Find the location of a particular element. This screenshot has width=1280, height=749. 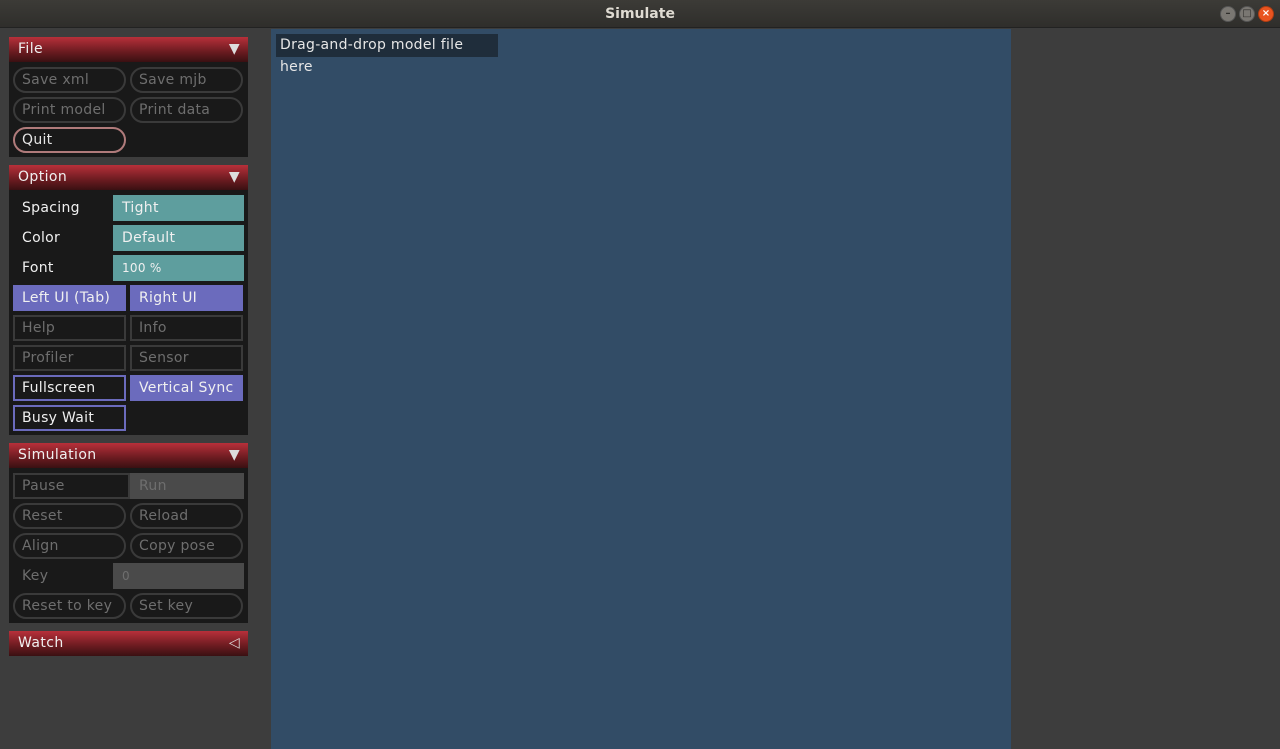

set-key-button: Set key is located at coordinates (186, 606).